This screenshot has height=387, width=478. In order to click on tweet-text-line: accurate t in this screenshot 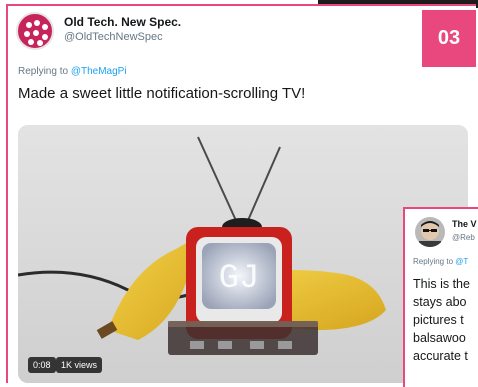, I will do `click(440, 356)`.